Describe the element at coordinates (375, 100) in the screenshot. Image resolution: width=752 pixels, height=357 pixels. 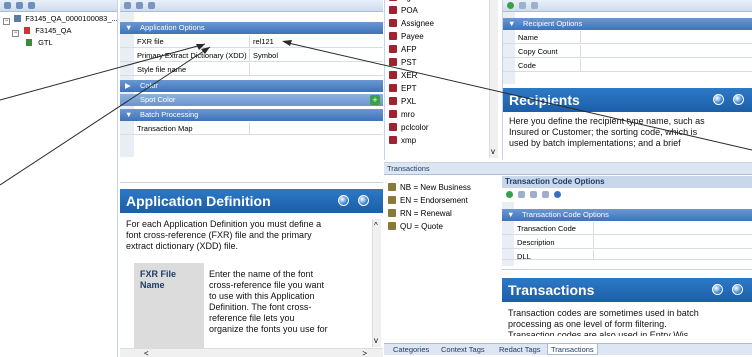
I see `add-icon: +` at that location.